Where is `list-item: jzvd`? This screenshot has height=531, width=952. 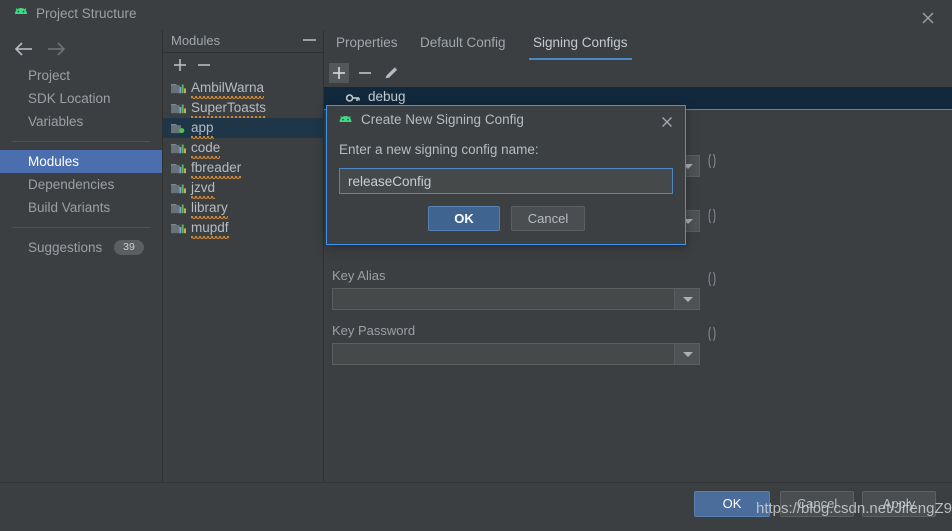
list-item: jzvd is located at coordinates (243, 188).